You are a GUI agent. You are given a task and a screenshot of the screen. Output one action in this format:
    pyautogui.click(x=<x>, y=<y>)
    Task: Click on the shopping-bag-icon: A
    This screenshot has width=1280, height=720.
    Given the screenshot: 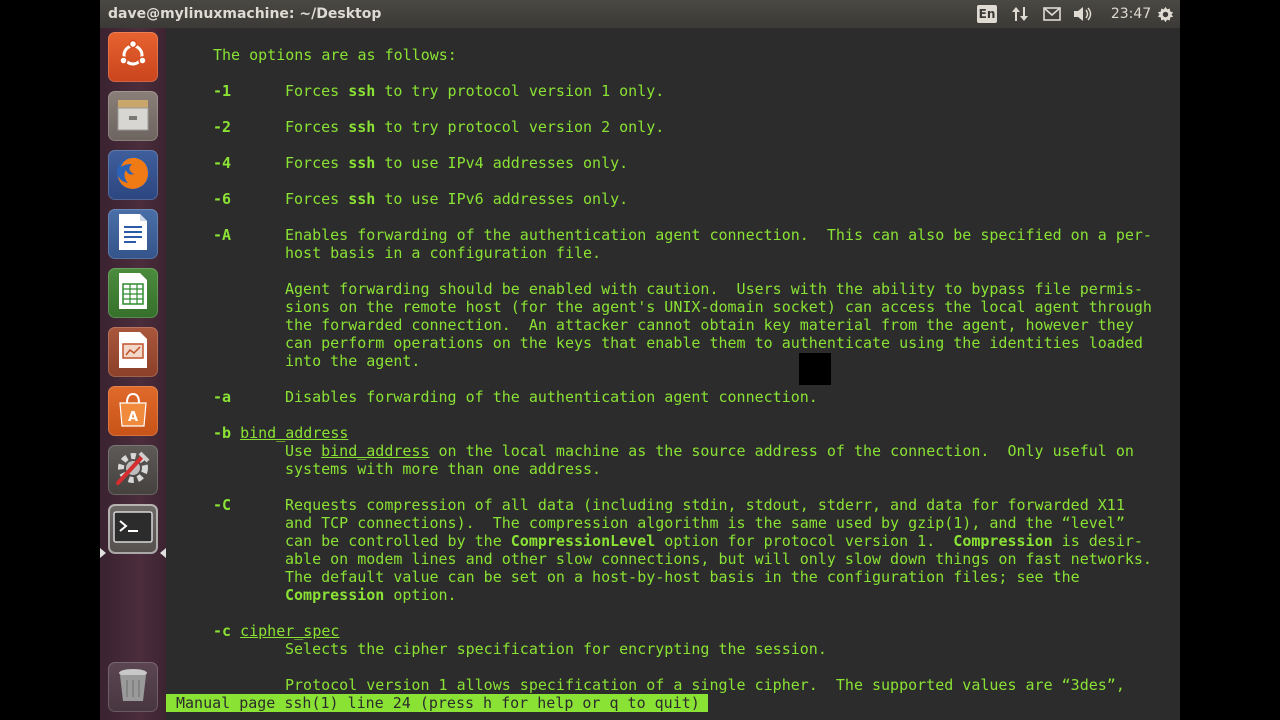 What is the action you would take?
    pyautogui.click(x=133, y=411)
    